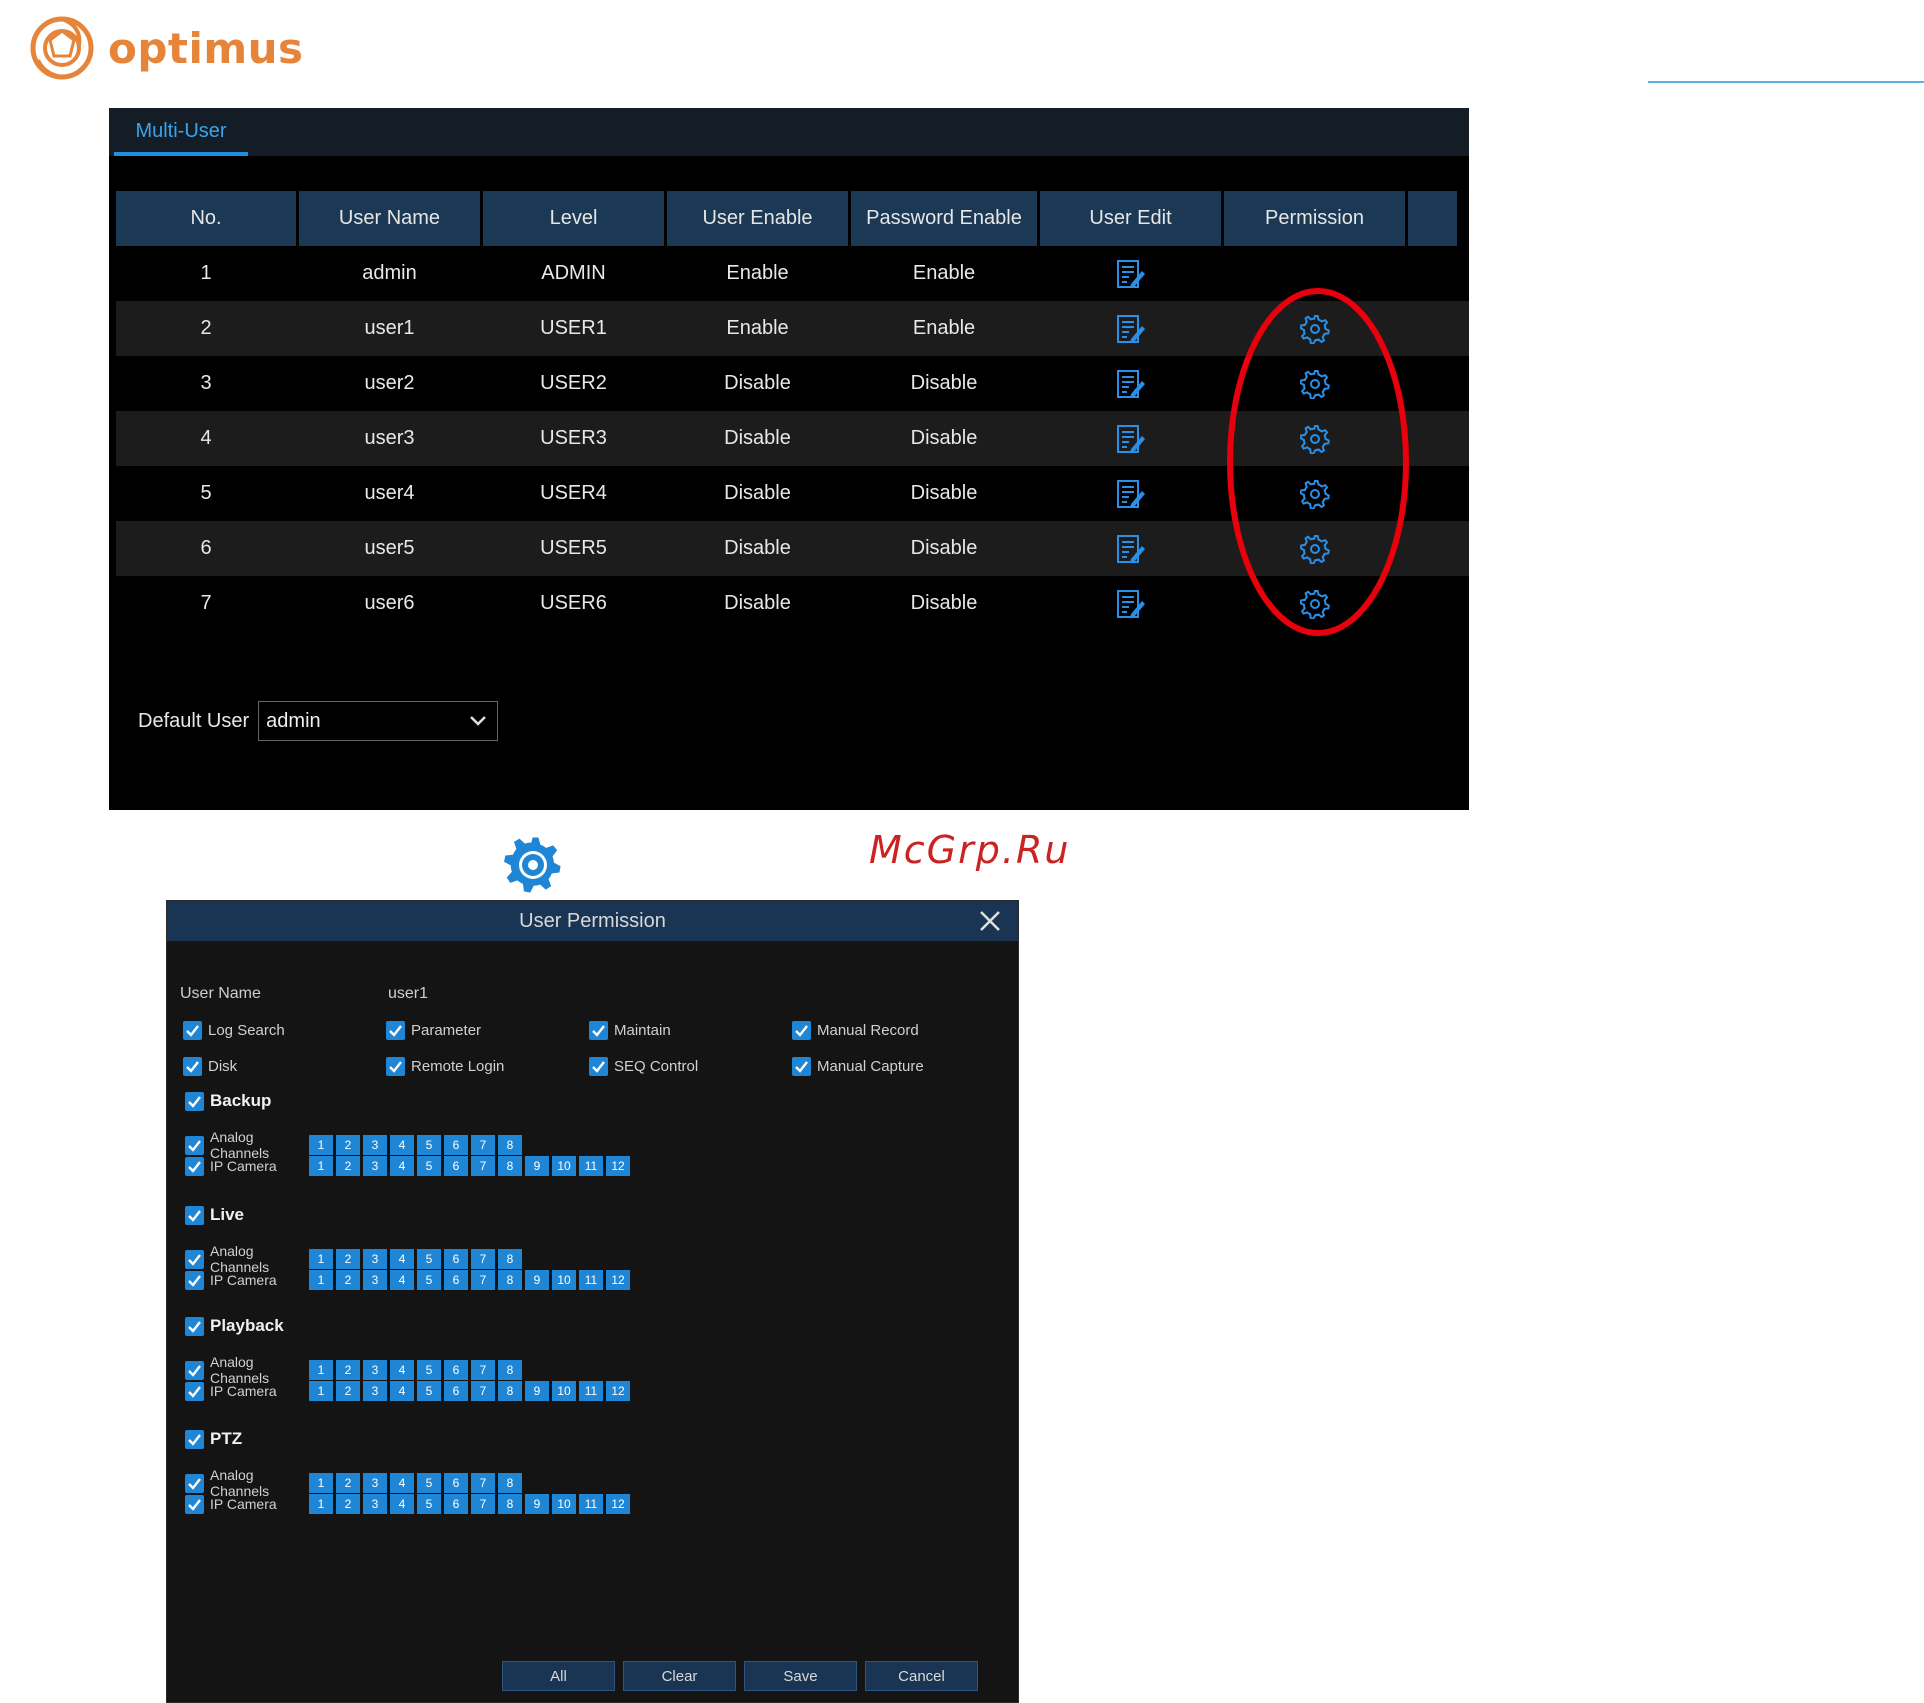 Image resolution: width=1924 pixels, height=1703 pixels. Describe the element at coordinates (210, 1066) in the screenshot. I see `permission-option: Disk` at that location.